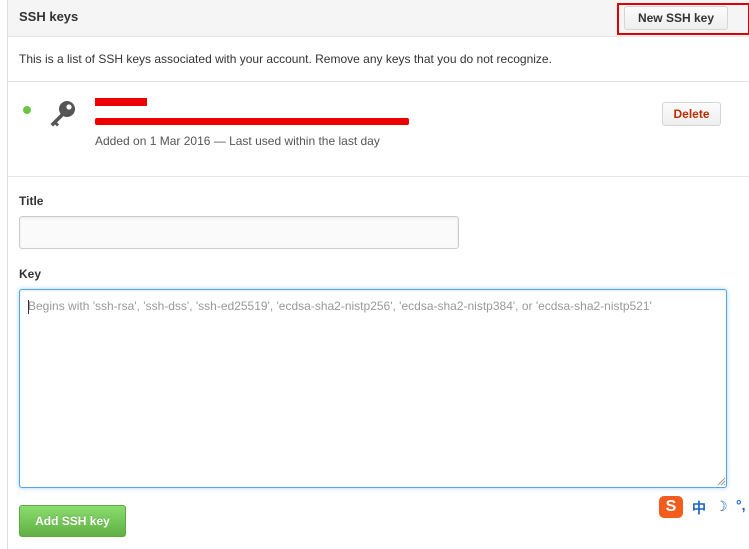 This screenshot has width=749, height=549. What do you see at coordinates (62, 114) in the screenshot?
I see `key-icon` at bounding box center [62, 114].